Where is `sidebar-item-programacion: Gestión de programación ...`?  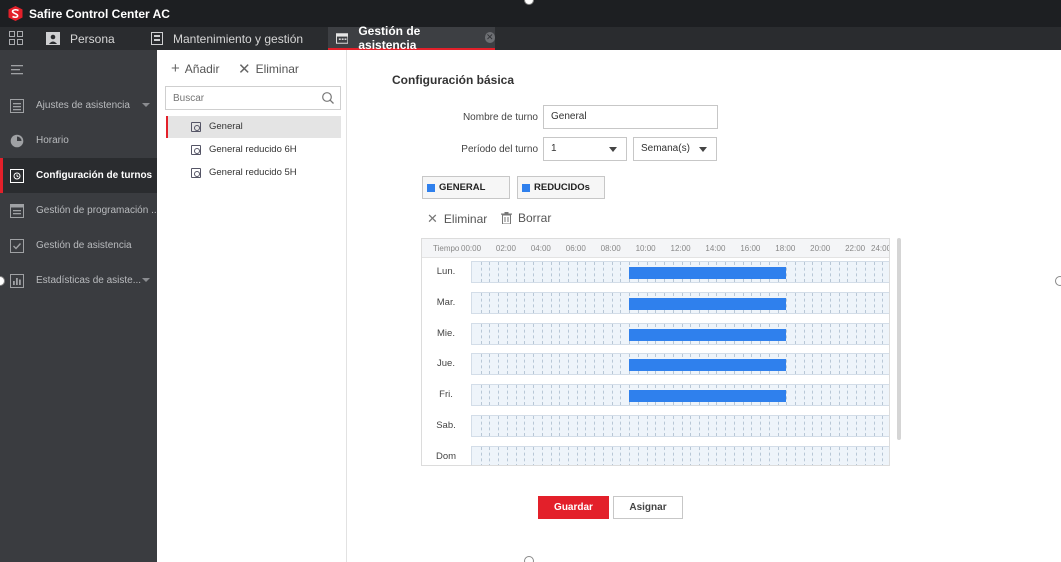 sidebar-item-programacion: Gestión de programación ... is located at coordinates (80, 210).